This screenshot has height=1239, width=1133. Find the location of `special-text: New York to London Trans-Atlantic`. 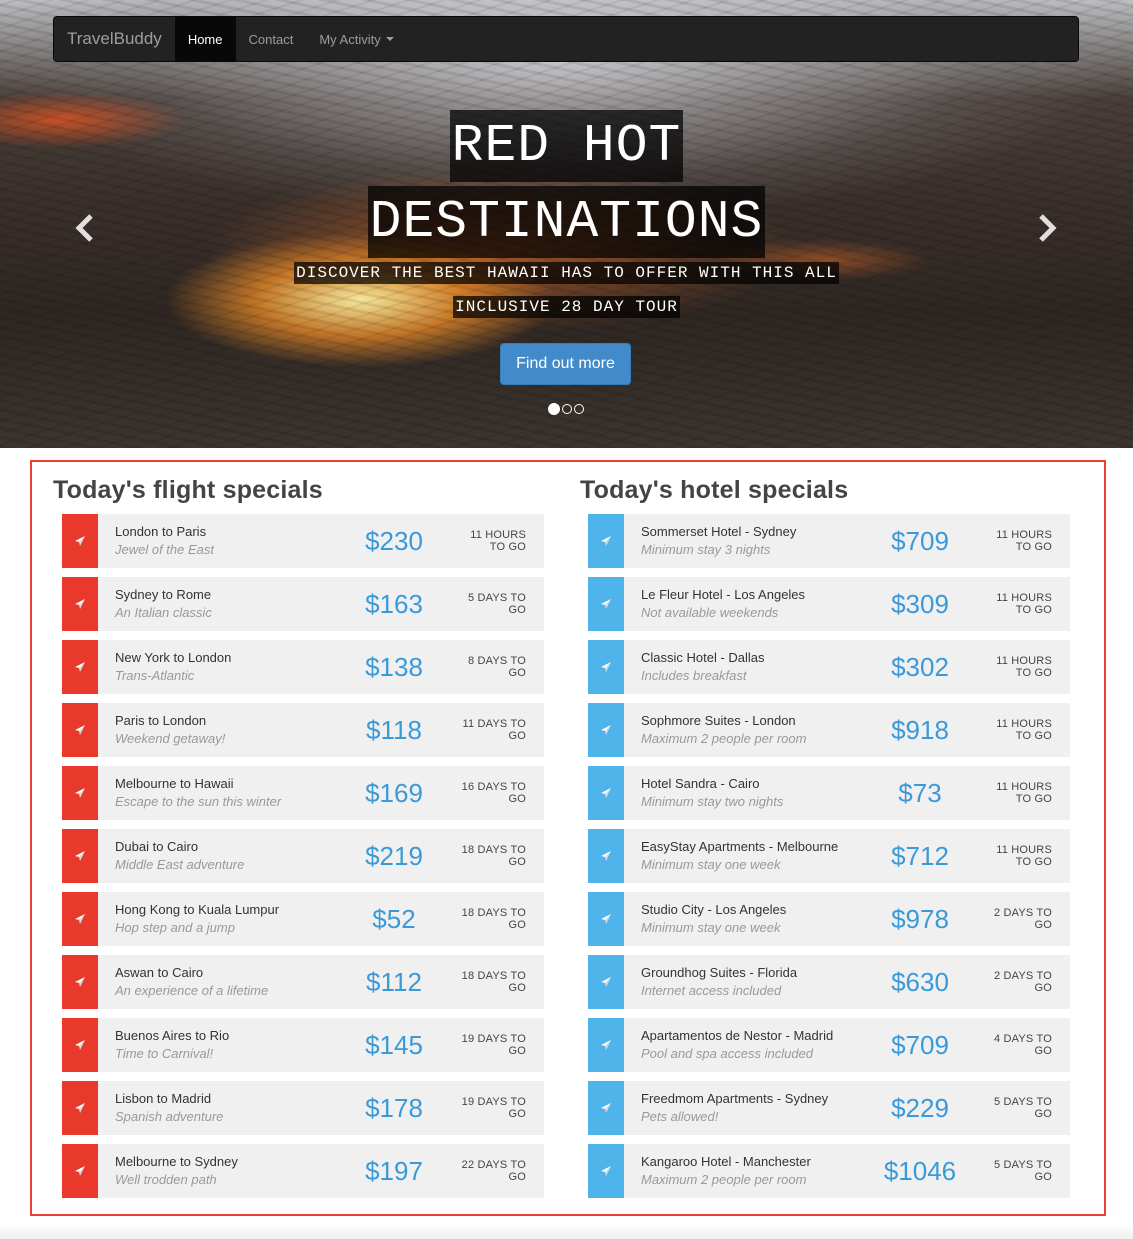

special-text: New York to London Trans-Atlantic is located at coordinates (216, 667).